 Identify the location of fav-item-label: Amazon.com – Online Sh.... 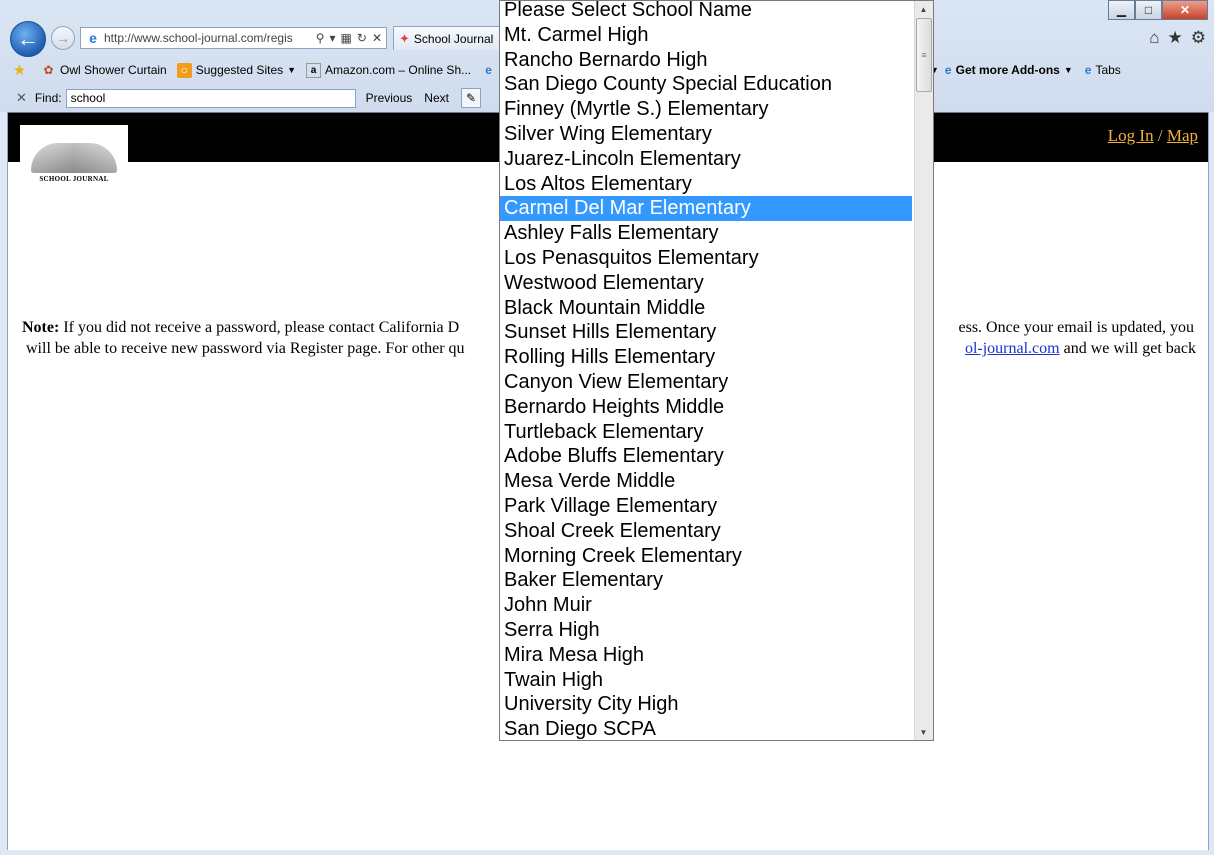
(398, 70).